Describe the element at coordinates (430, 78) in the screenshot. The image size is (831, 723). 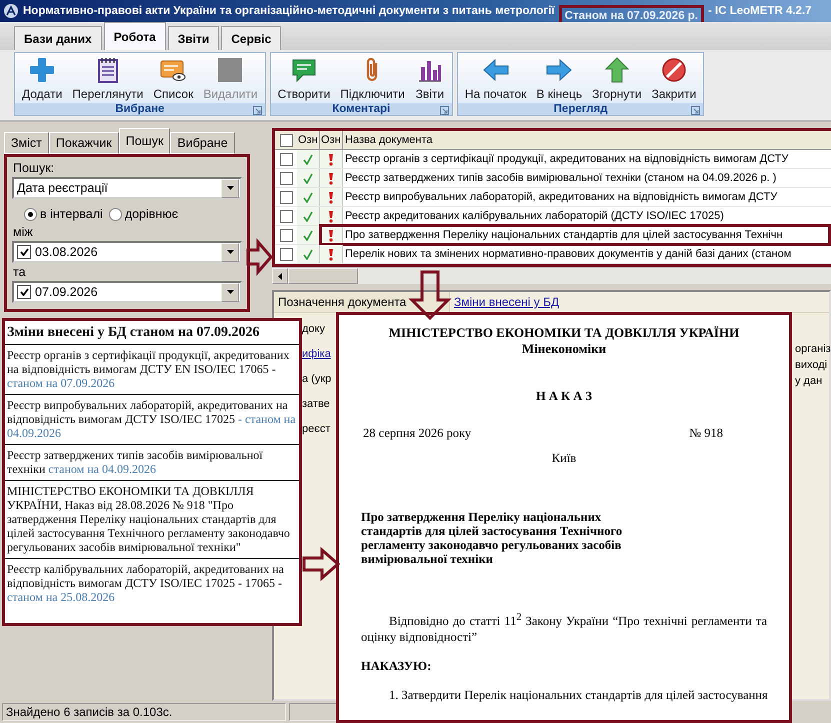
I see `ribbon-button: Звіти` at that location.